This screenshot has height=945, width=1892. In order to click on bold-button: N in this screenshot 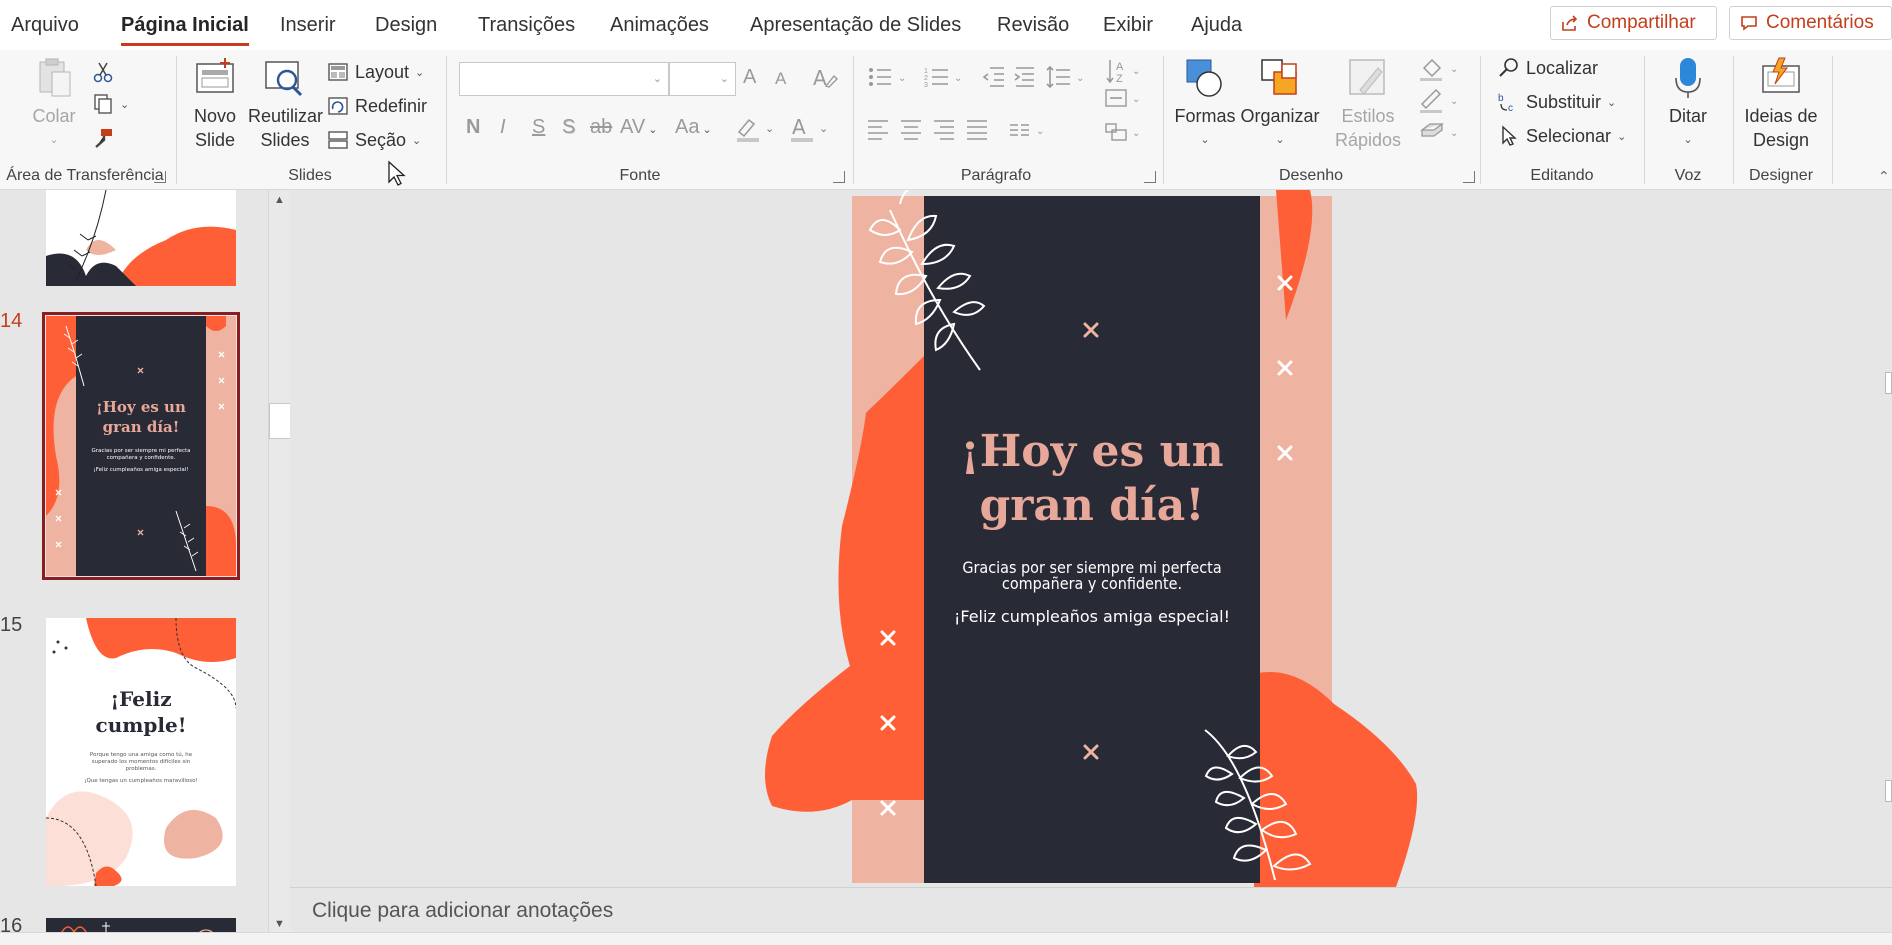, I will do `click(473, 127)`.